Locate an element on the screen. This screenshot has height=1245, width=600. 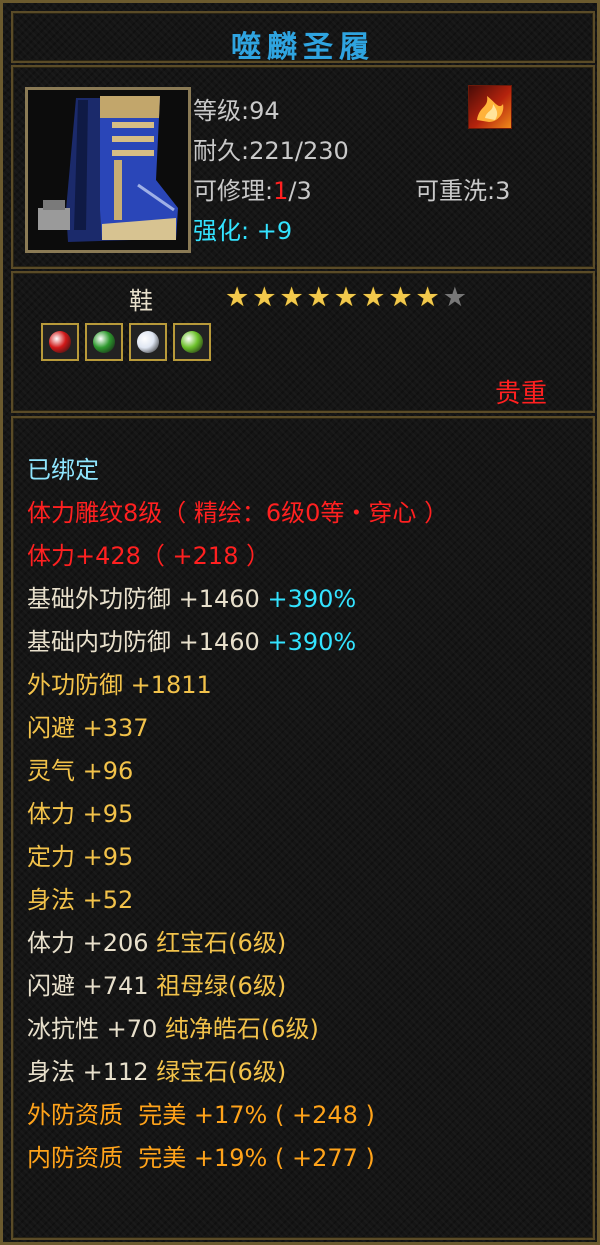
int-quality-line: 内防资质 完美 +19% ( +277 ) is located at coordinates (201, 1158).